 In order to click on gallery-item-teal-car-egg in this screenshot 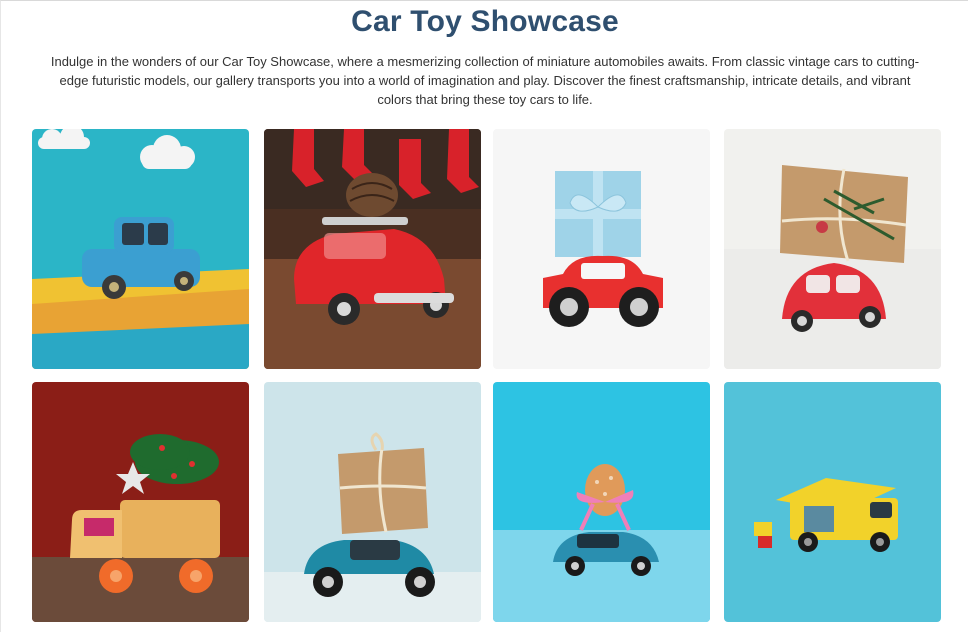, I will do `click(601, 502)`.